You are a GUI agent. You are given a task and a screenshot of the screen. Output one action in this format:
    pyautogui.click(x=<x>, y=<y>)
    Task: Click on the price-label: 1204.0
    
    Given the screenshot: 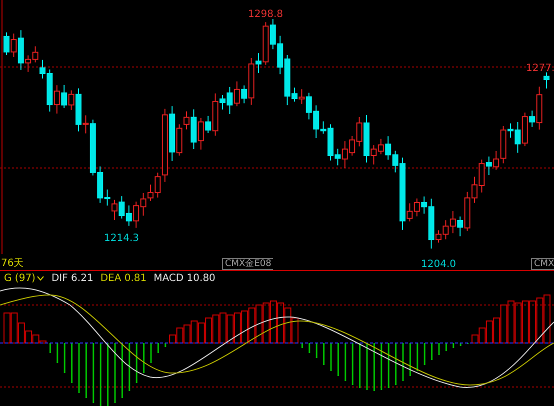 What is the action you would take?
    pyautogui.click(x=438, y=264)
    